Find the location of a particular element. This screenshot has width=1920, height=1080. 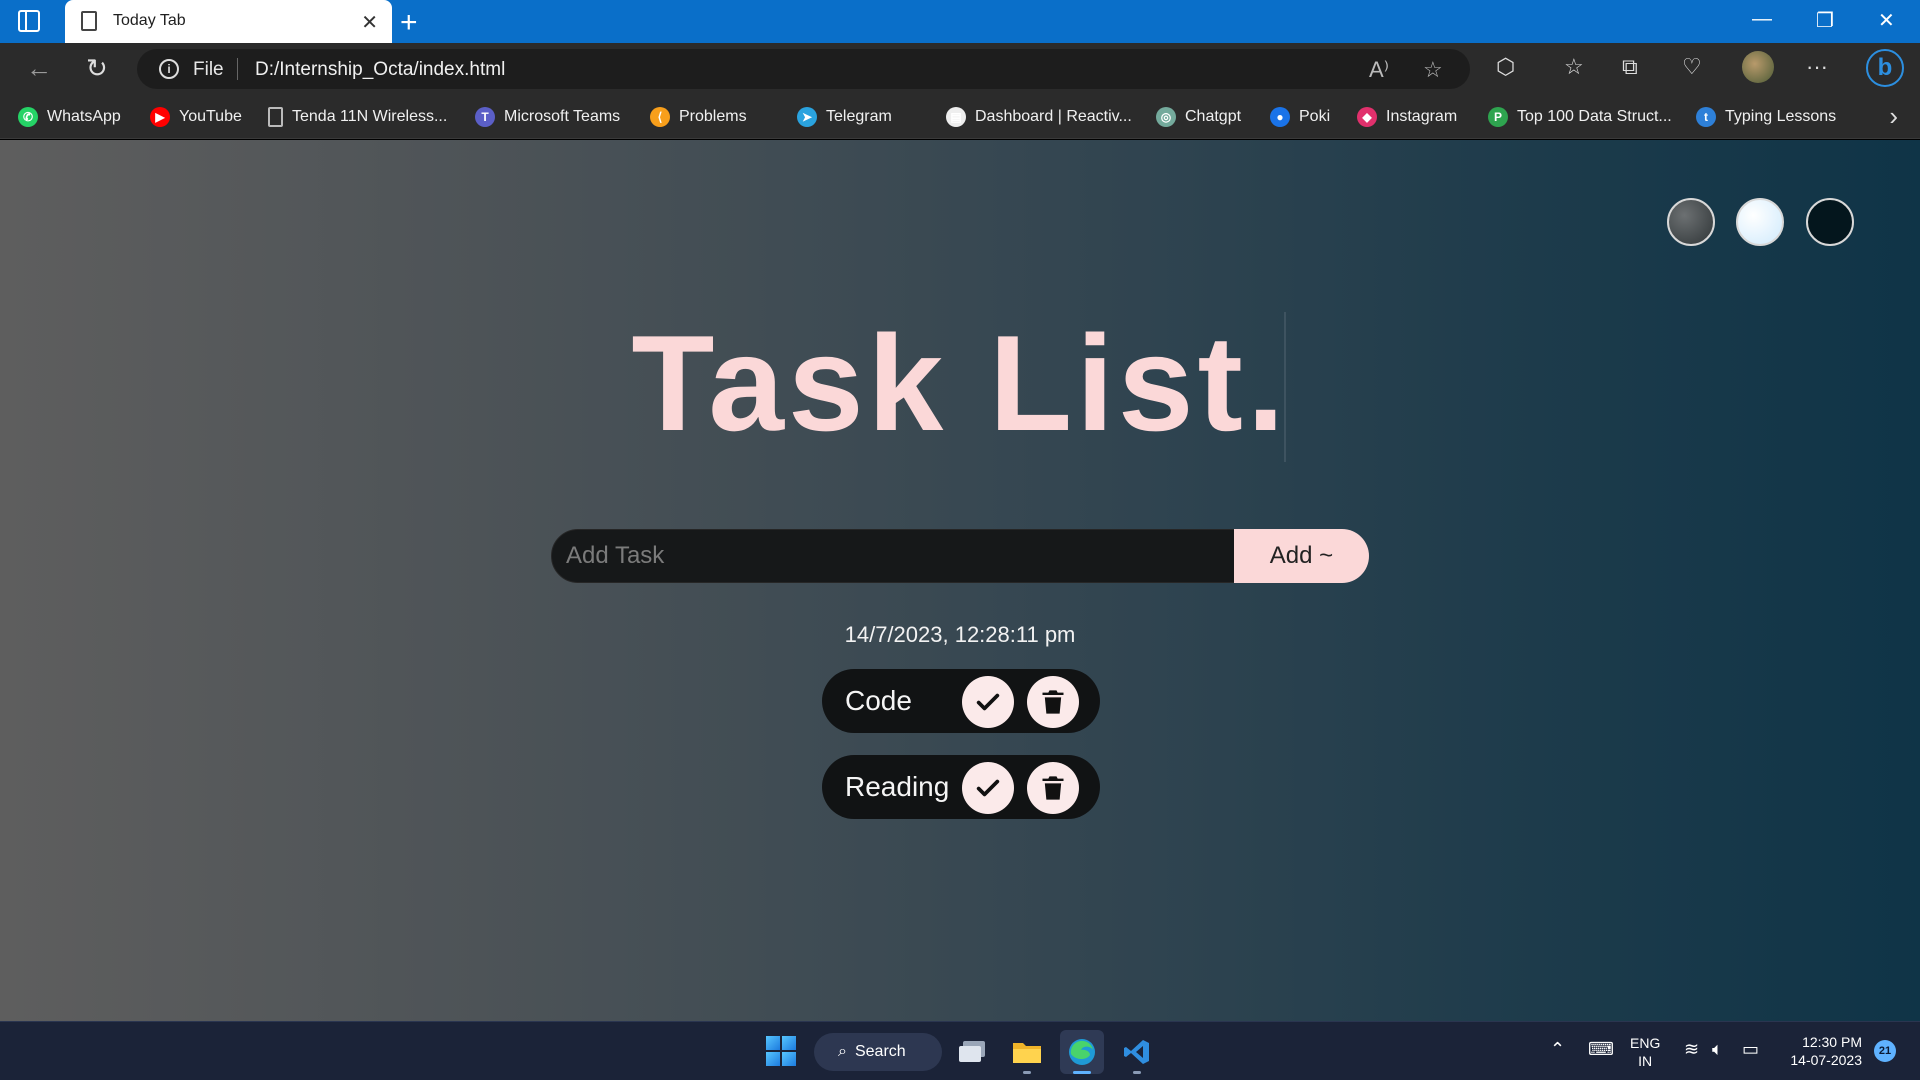

bookmark-telegram: ➤ Telegram is located at coordinates (844, 117).